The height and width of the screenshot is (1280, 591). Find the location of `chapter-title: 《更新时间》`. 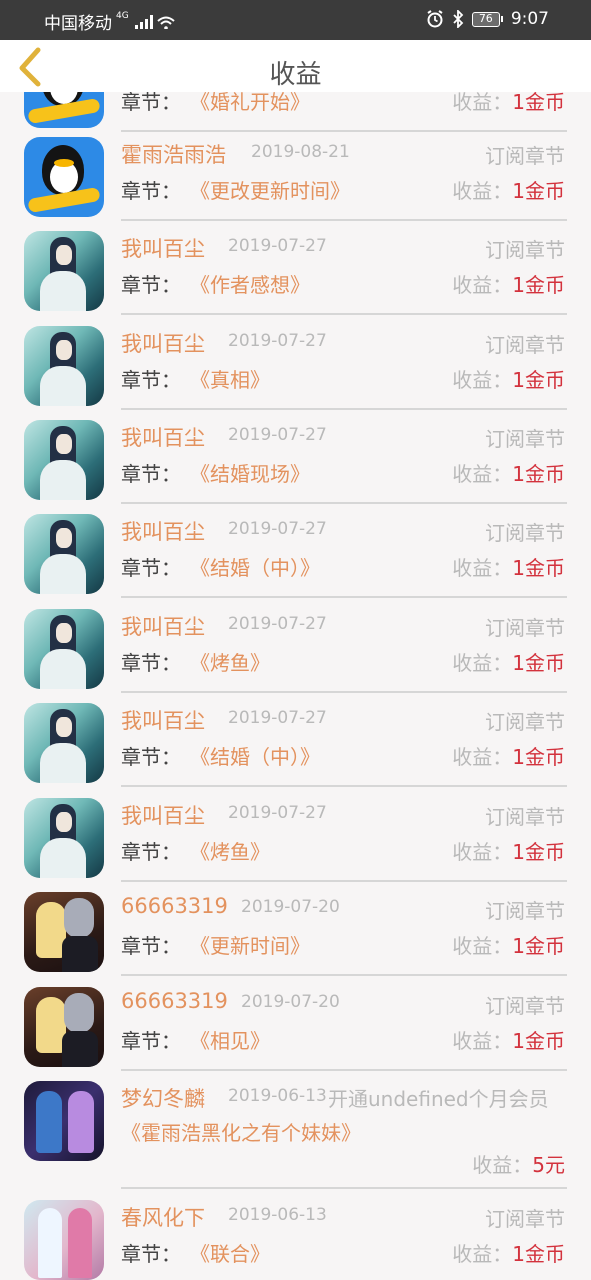

chapter-title: 《更新时间》 is located at coordinates (250, 946).